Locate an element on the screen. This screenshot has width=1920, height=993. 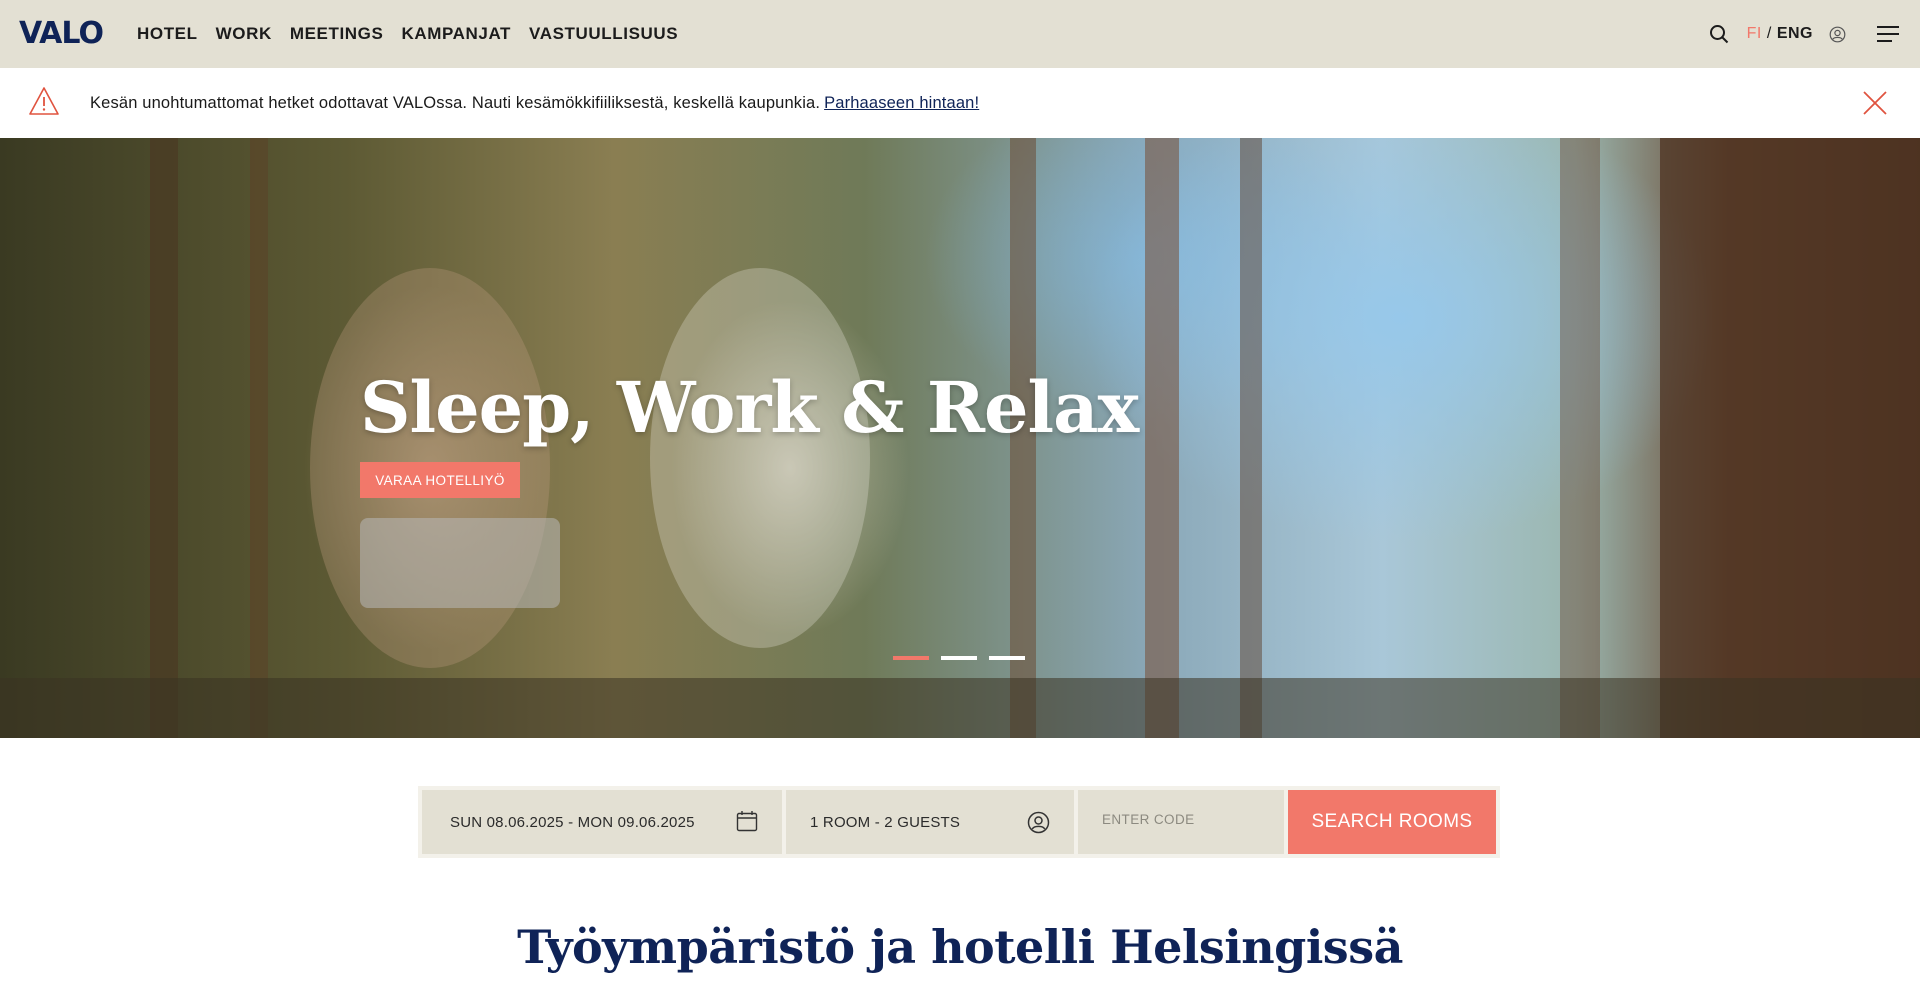
carousel-indicators is located at coordinates (959, 658).